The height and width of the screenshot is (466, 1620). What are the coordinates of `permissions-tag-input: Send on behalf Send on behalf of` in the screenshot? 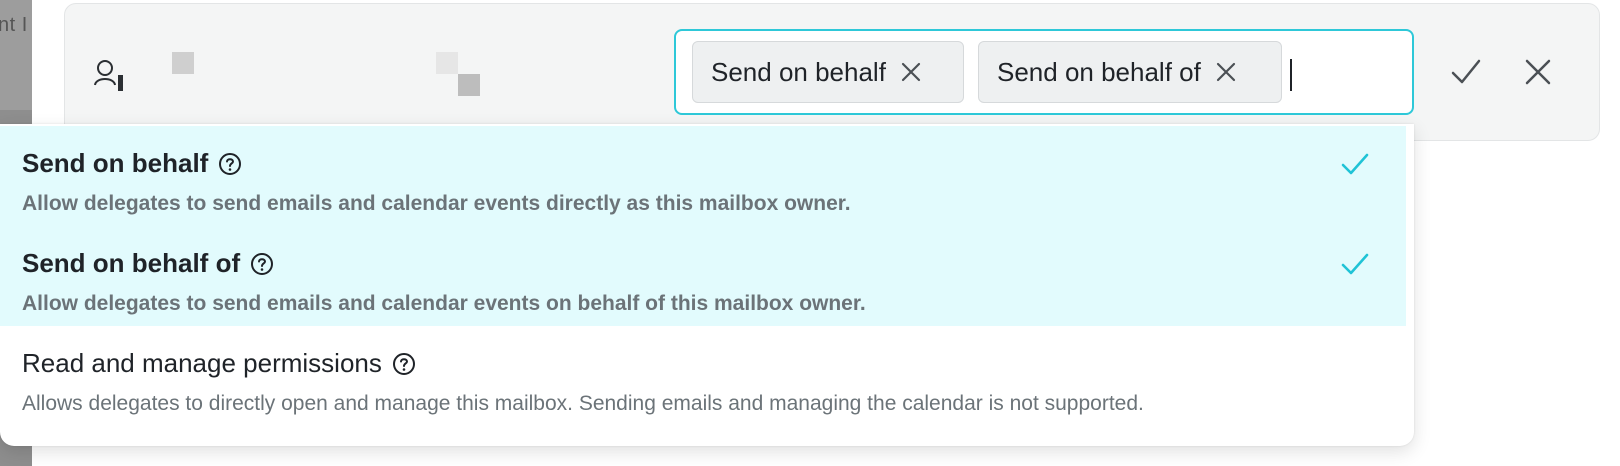 It's located at (1044, 72).